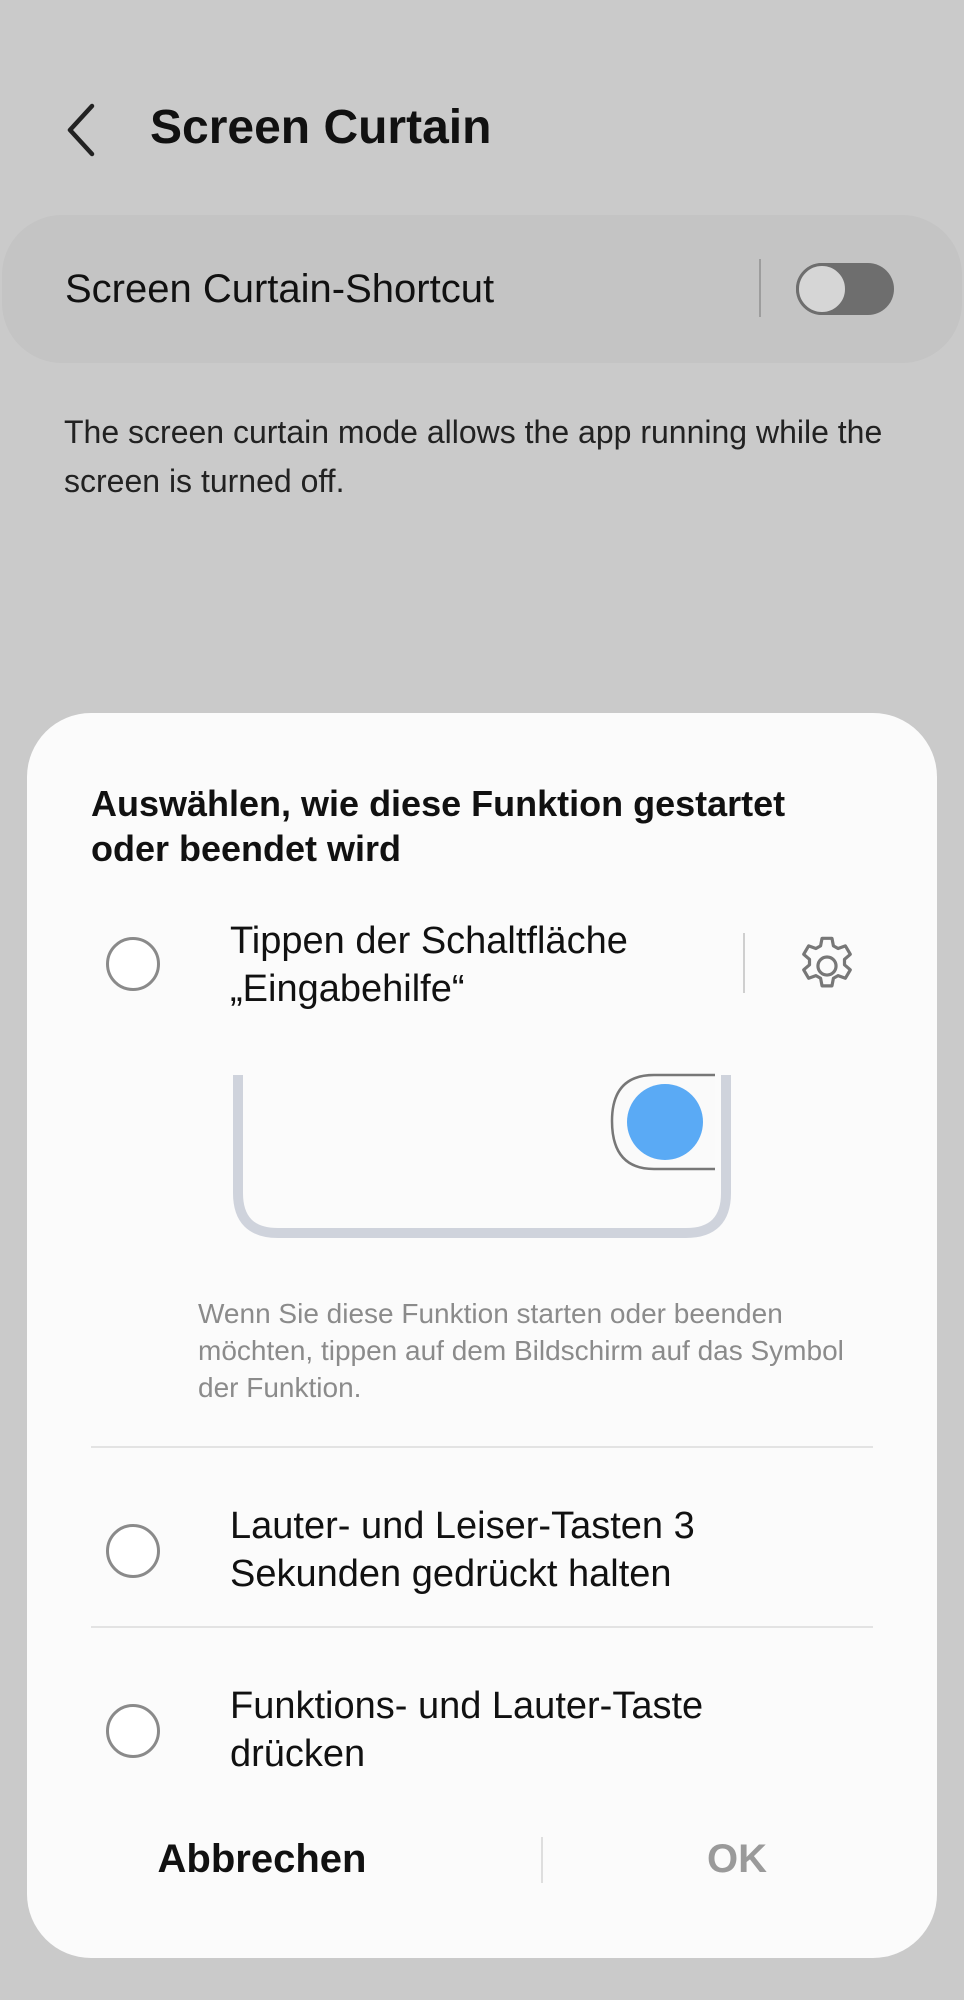  Describe the element at coordinates (482, 1153) in the screenshot. I see `accessibility-button-illustration` at that location.